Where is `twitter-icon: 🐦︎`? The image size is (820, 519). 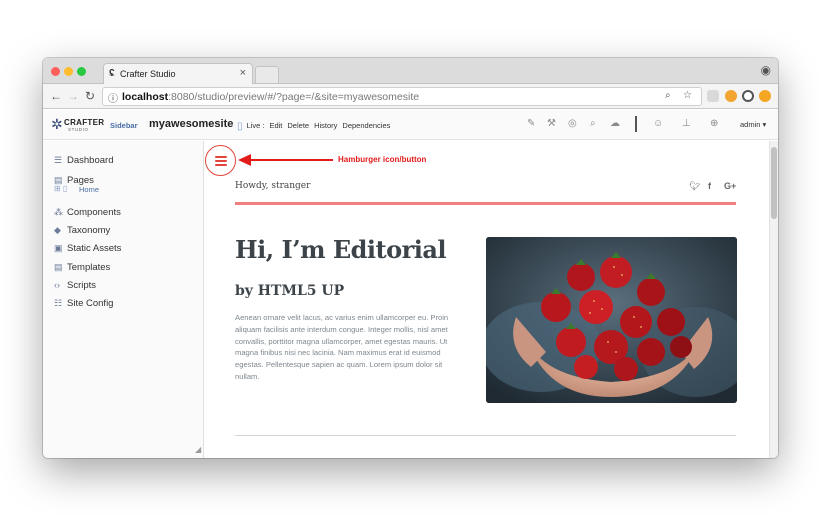
twitter-icon: 🐦︎ is located at coordinates (694, 186).